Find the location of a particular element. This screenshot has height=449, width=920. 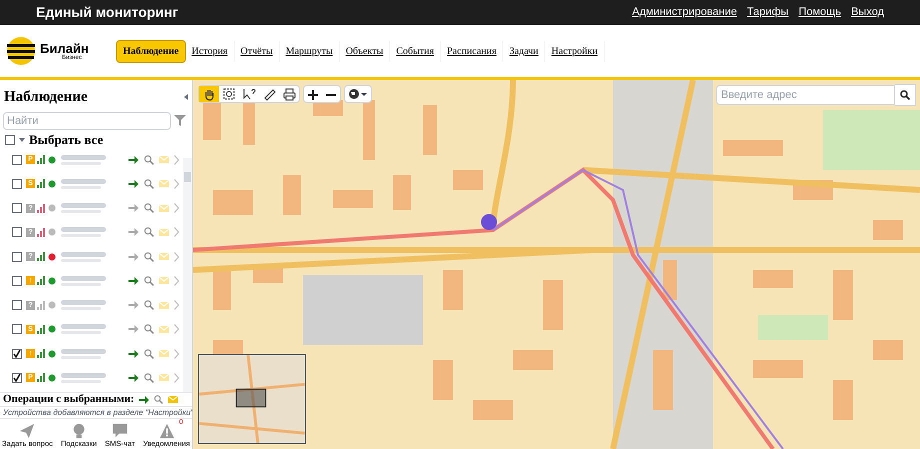

dropdown-caret-icon is located at coordinates (22, 140).